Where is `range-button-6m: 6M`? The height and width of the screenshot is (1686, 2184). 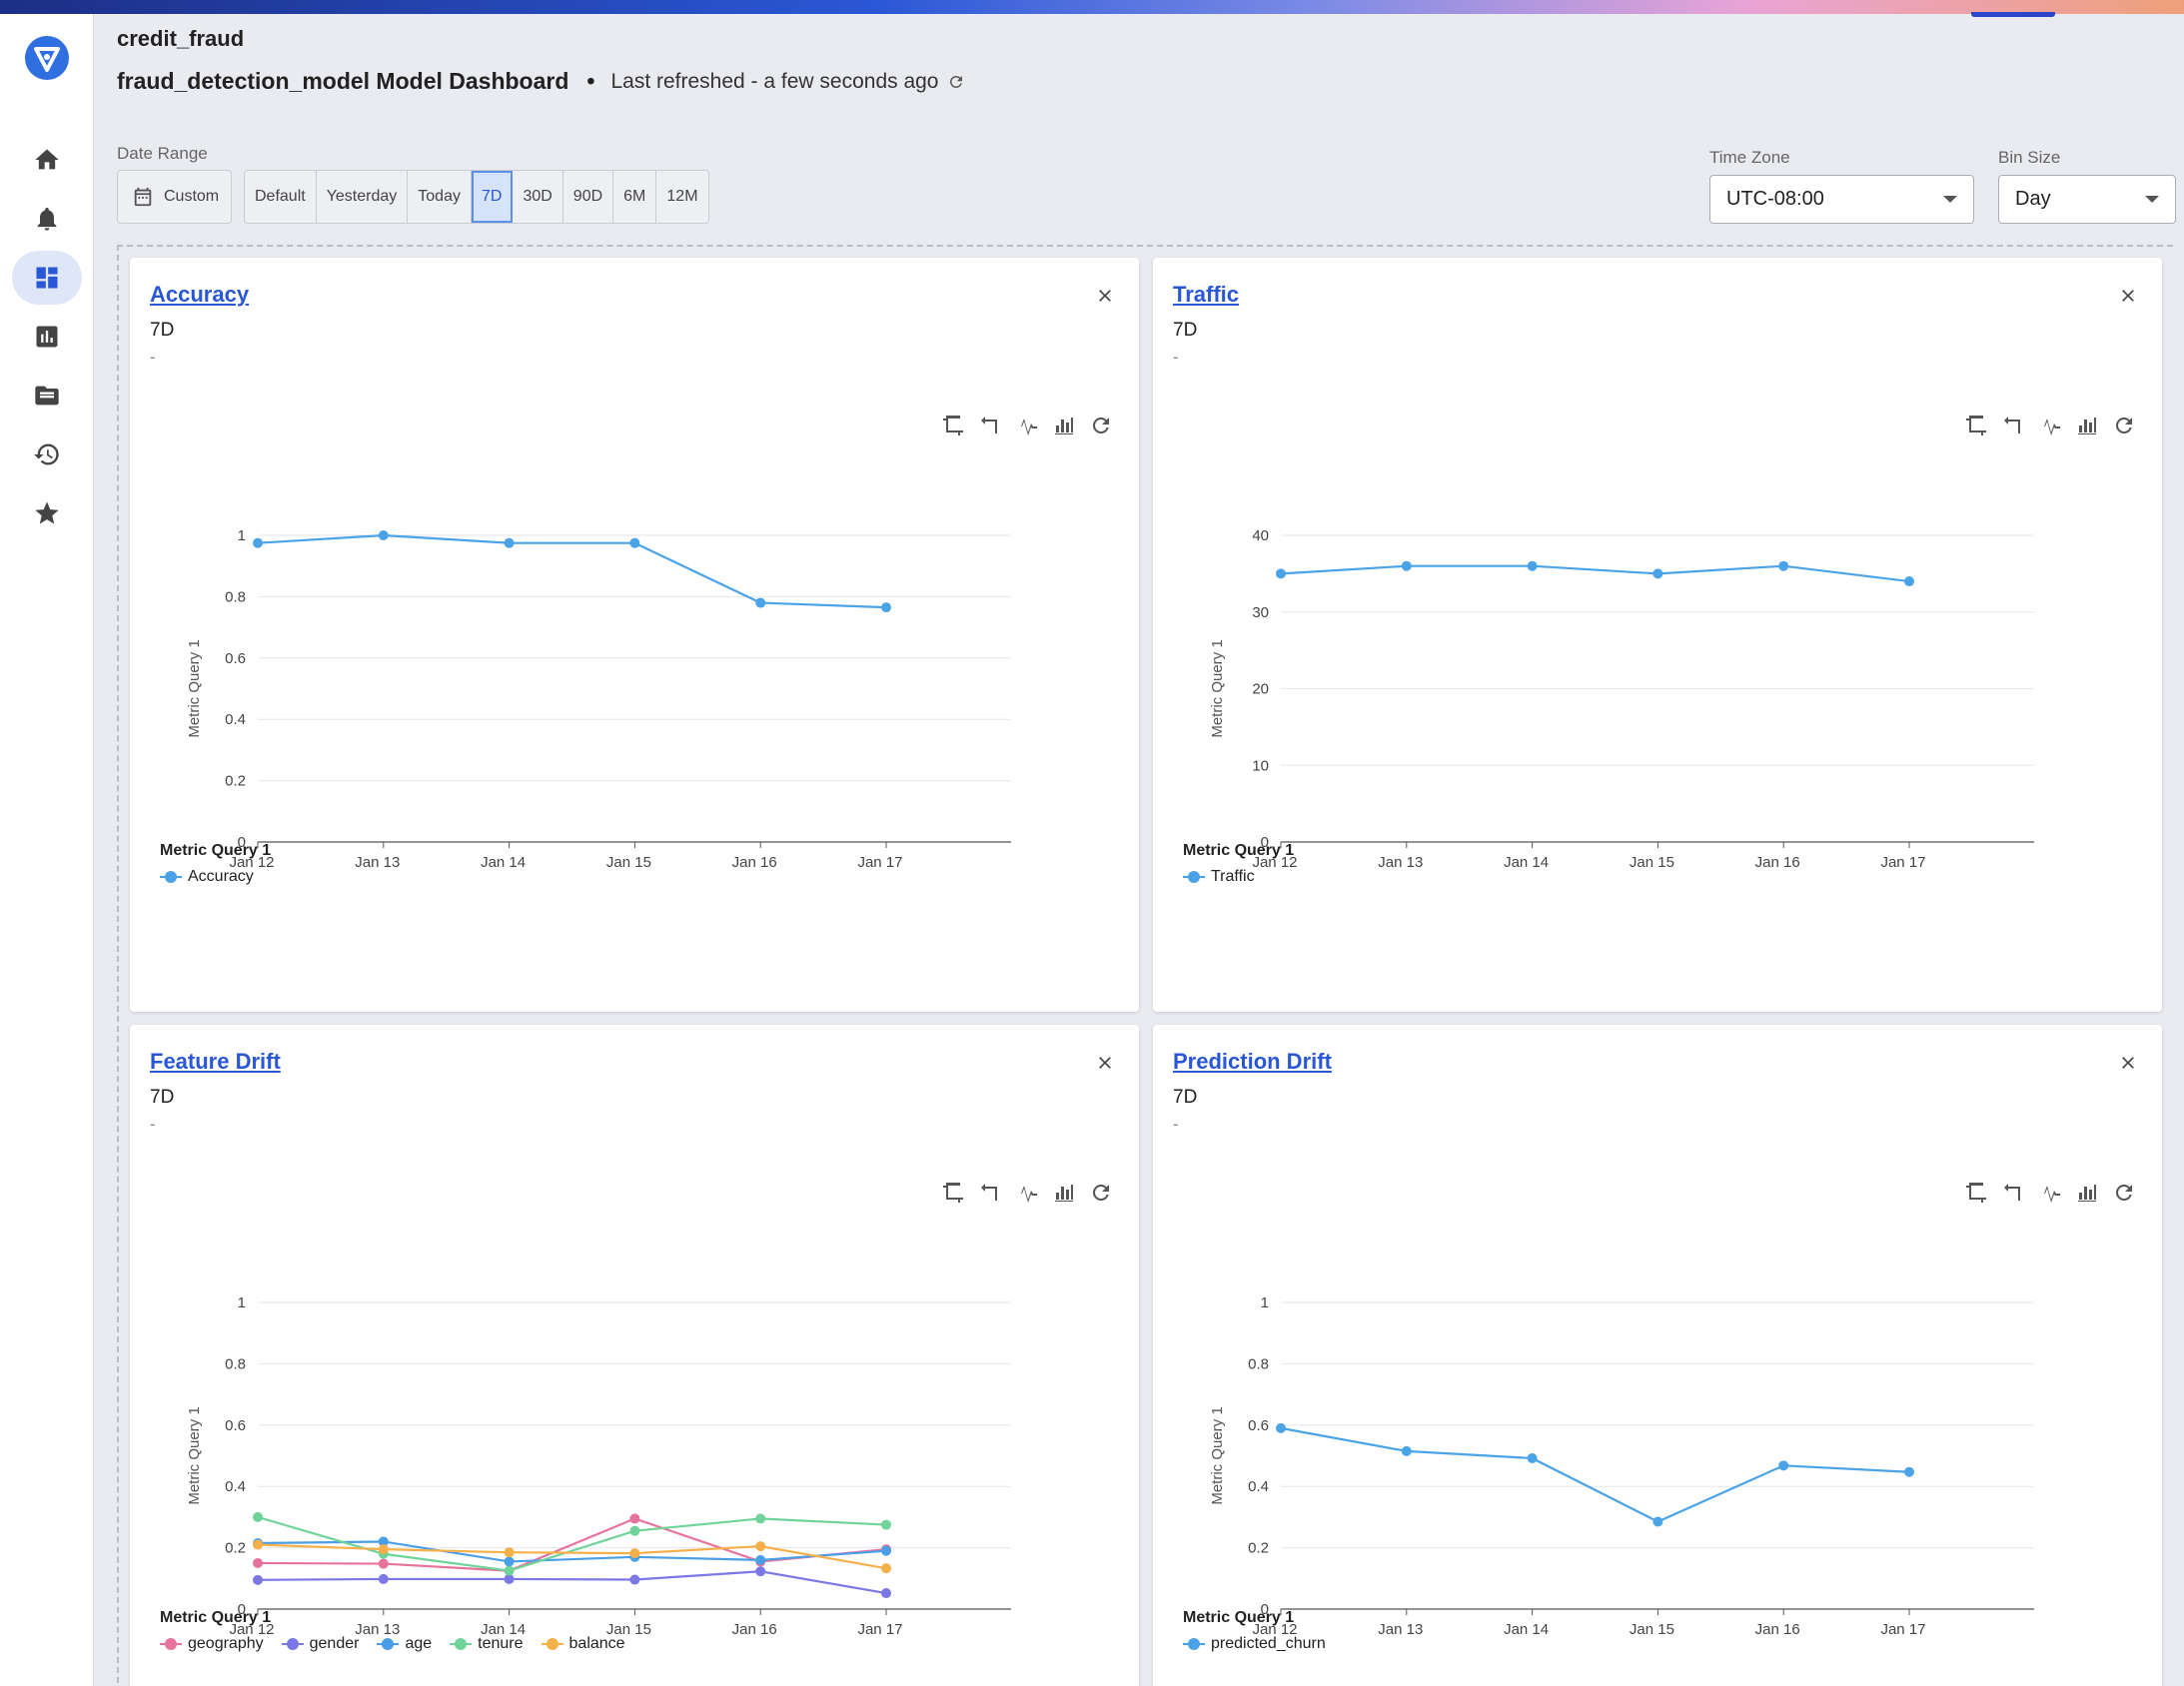
range-button-6m: 6M is located at coordinates (635, 197).